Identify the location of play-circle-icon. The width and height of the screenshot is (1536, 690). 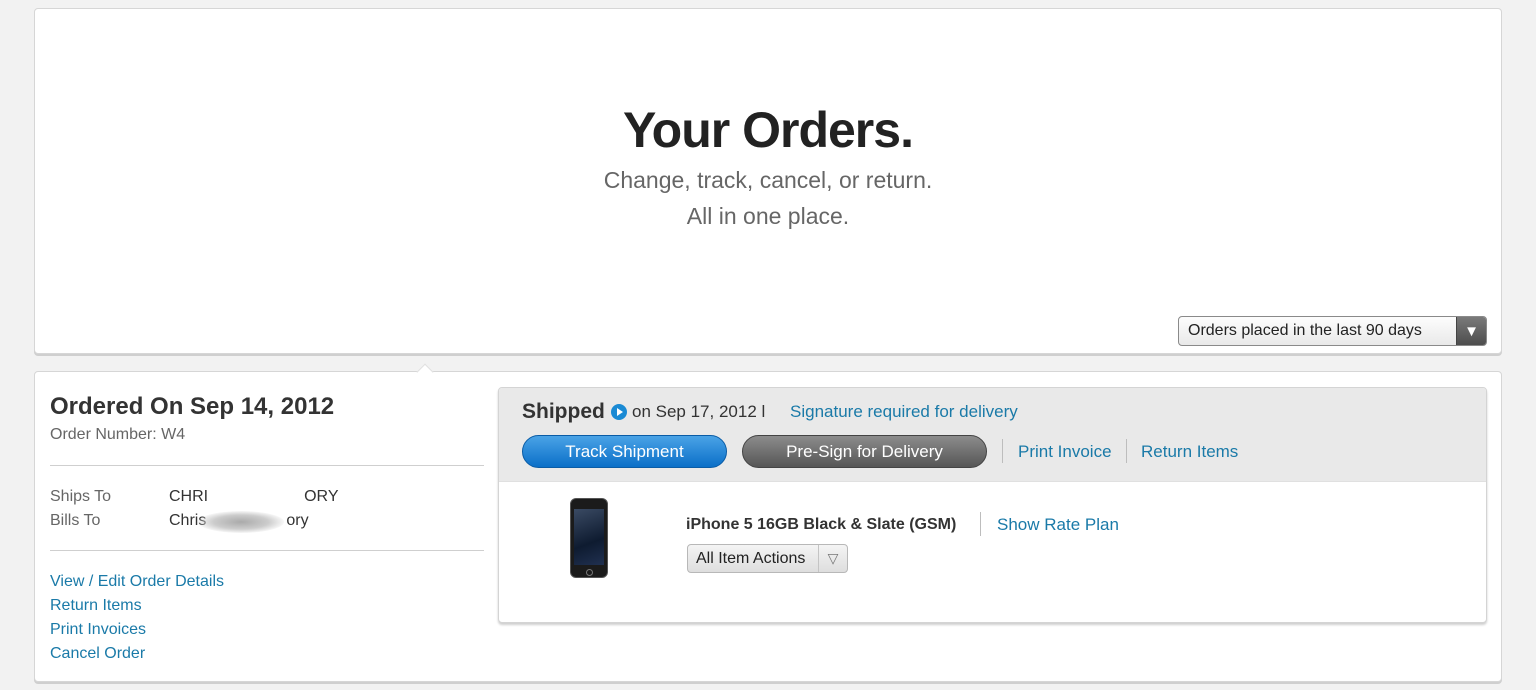
(619, 412).